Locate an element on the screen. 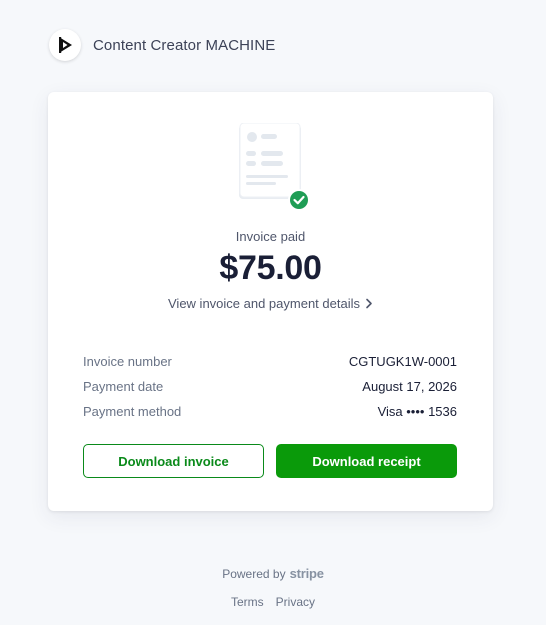  play-logo-icon is located at coordinates (65, 45).